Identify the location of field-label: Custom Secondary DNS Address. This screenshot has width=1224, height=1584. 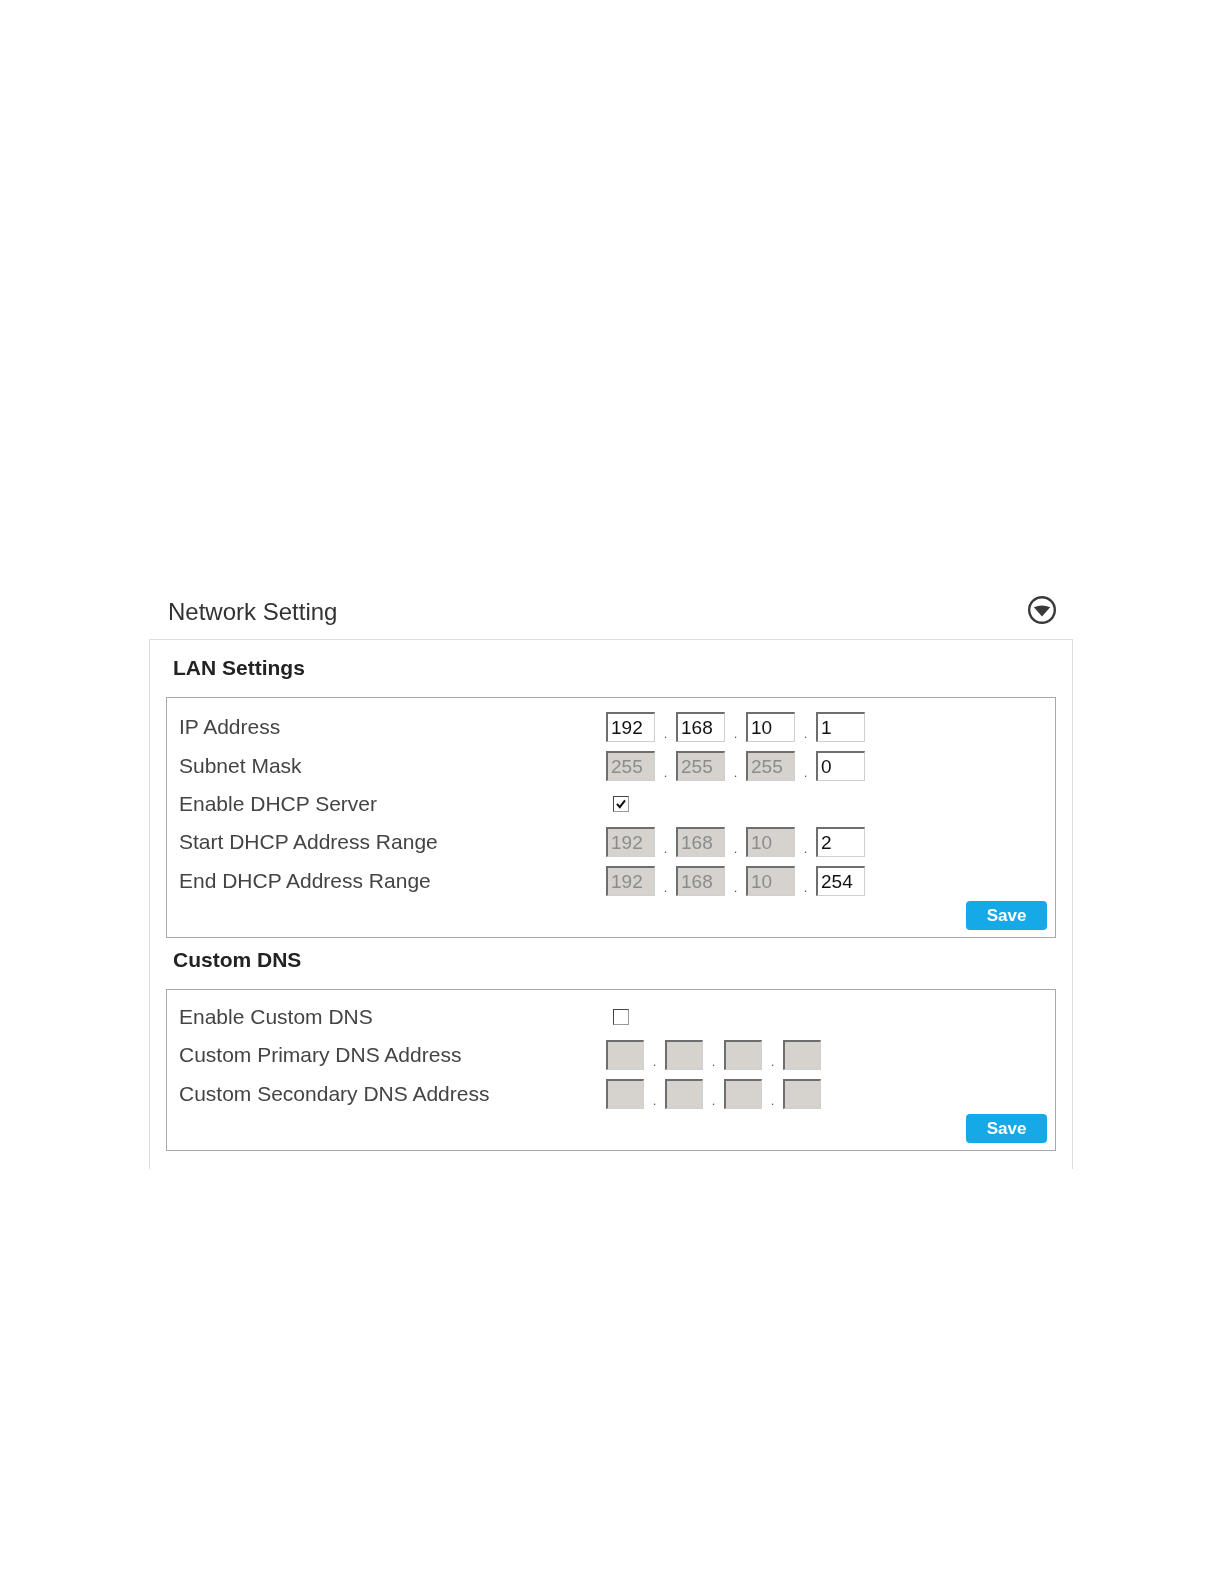
(335, 1094).